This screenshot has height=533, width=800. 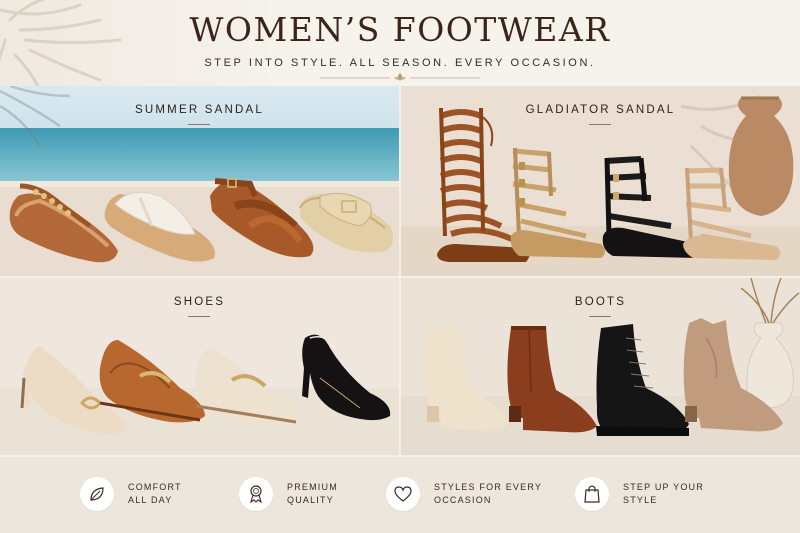 What do you see at coordinates (346, 377) in the screenshot?
I see `black-slingback-image` at bounding box center [346, 377].